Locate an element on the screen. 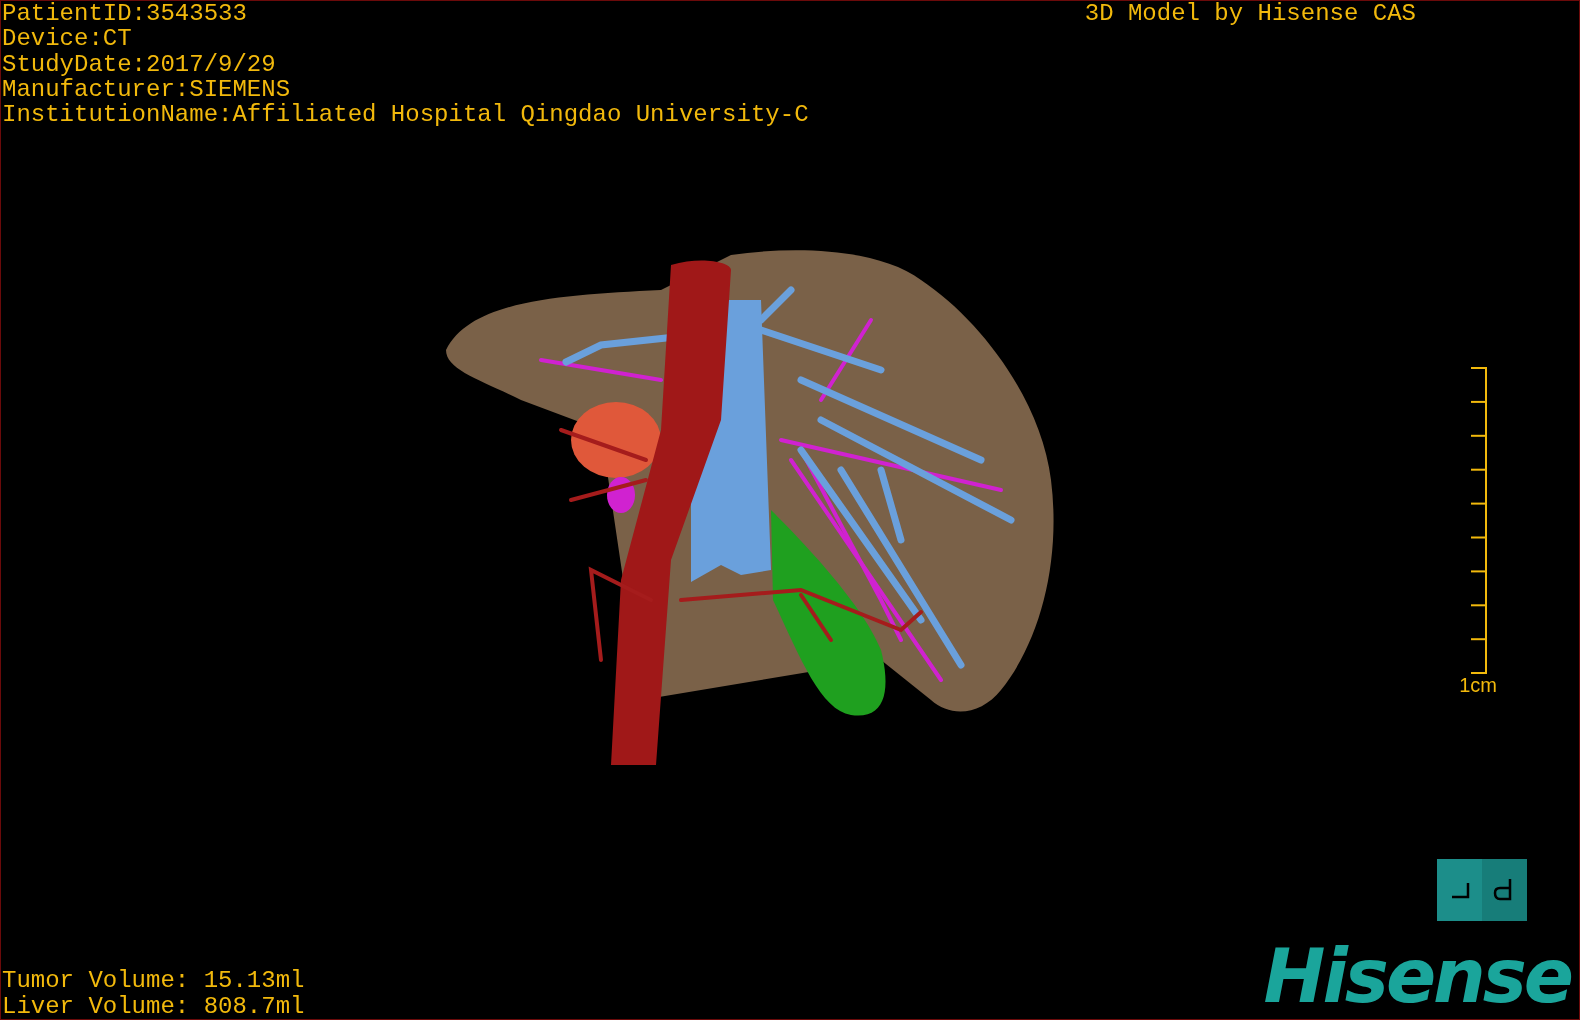 This screenshot has height=1020, width=1580. patient-info-text: PatientID:3543533 is located at coordinates (125, 14).